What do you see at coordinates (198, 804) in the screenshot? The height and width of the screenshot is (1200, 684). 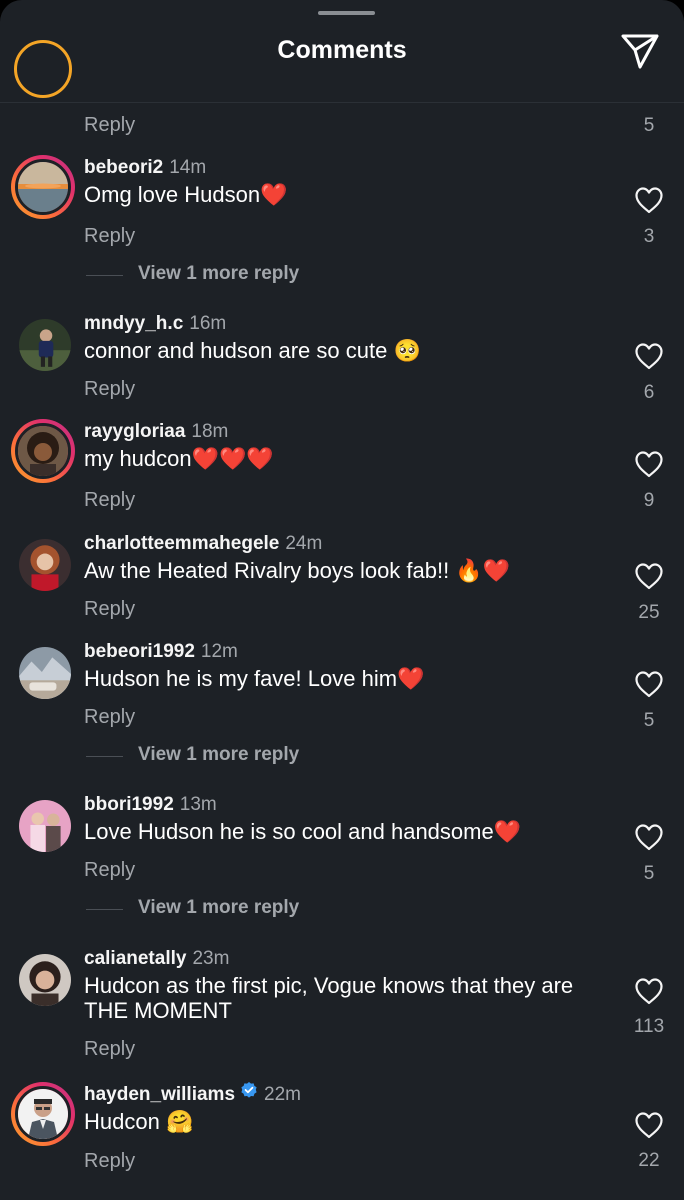 I see `timestamp: 13m` at bounding box center [198, 804].